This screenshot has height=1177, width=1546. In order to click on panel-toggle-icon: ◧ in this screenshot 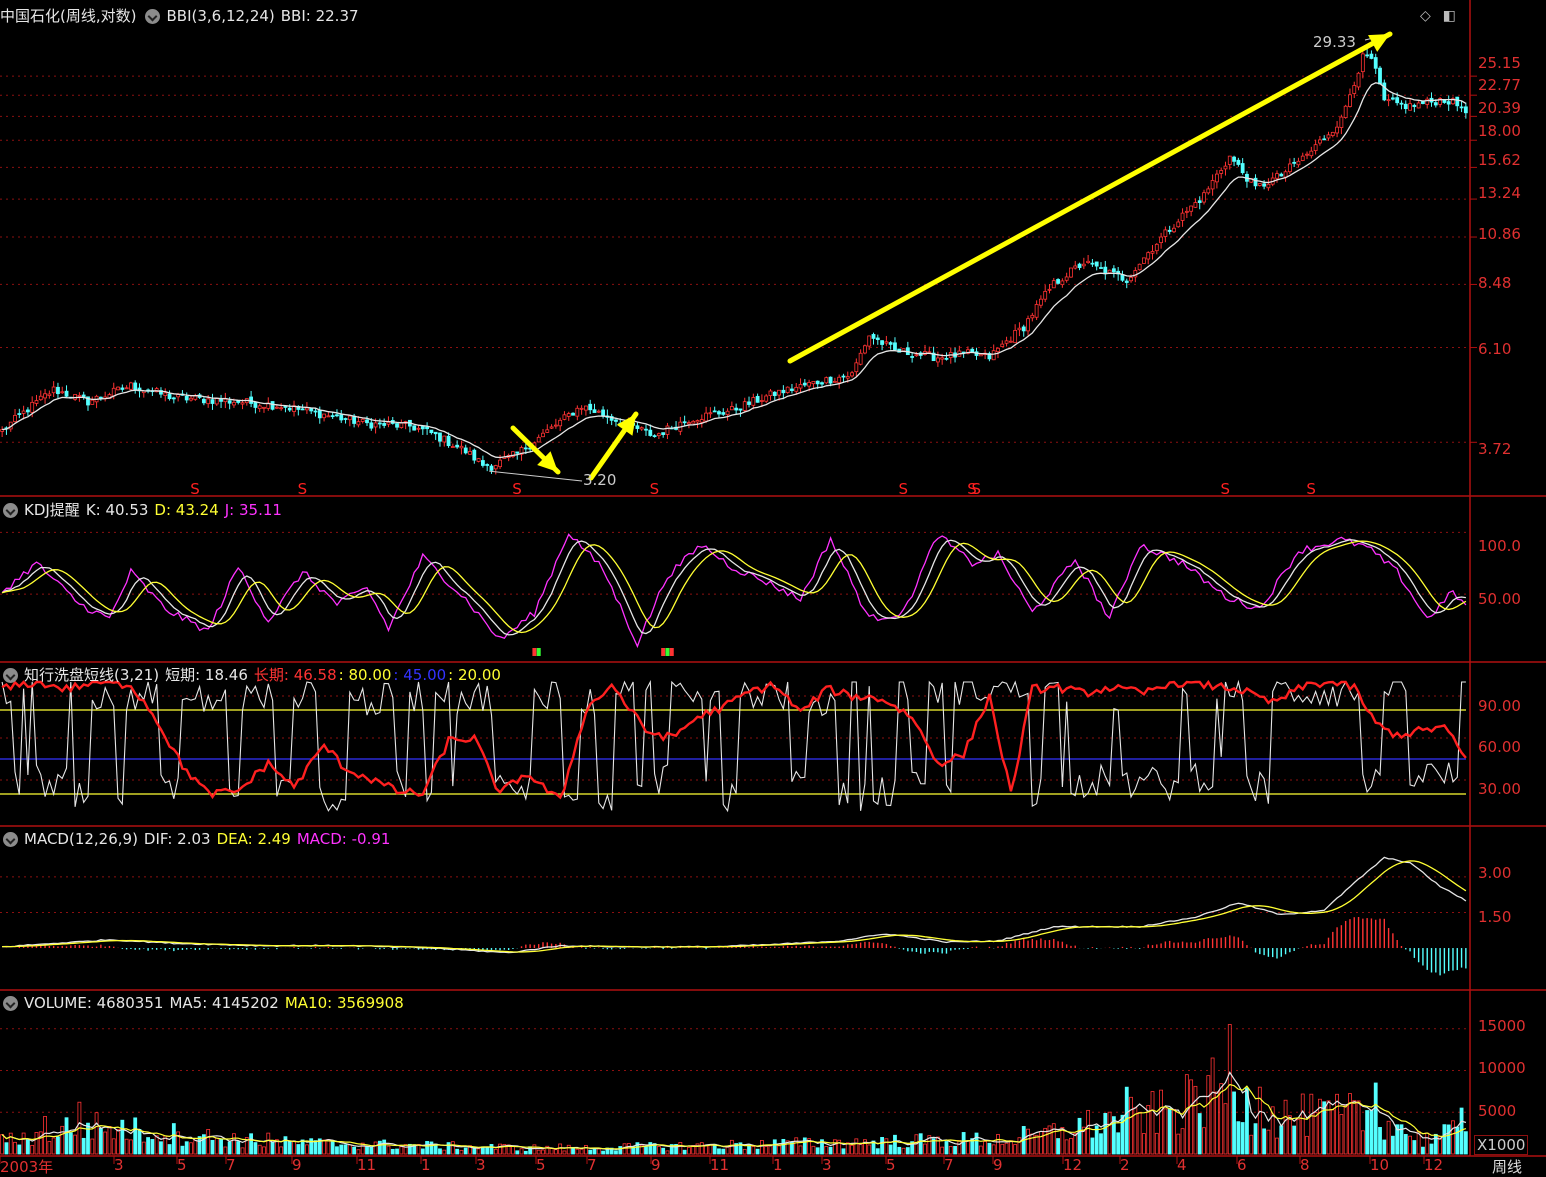, I will do `click(1449, 16)`.